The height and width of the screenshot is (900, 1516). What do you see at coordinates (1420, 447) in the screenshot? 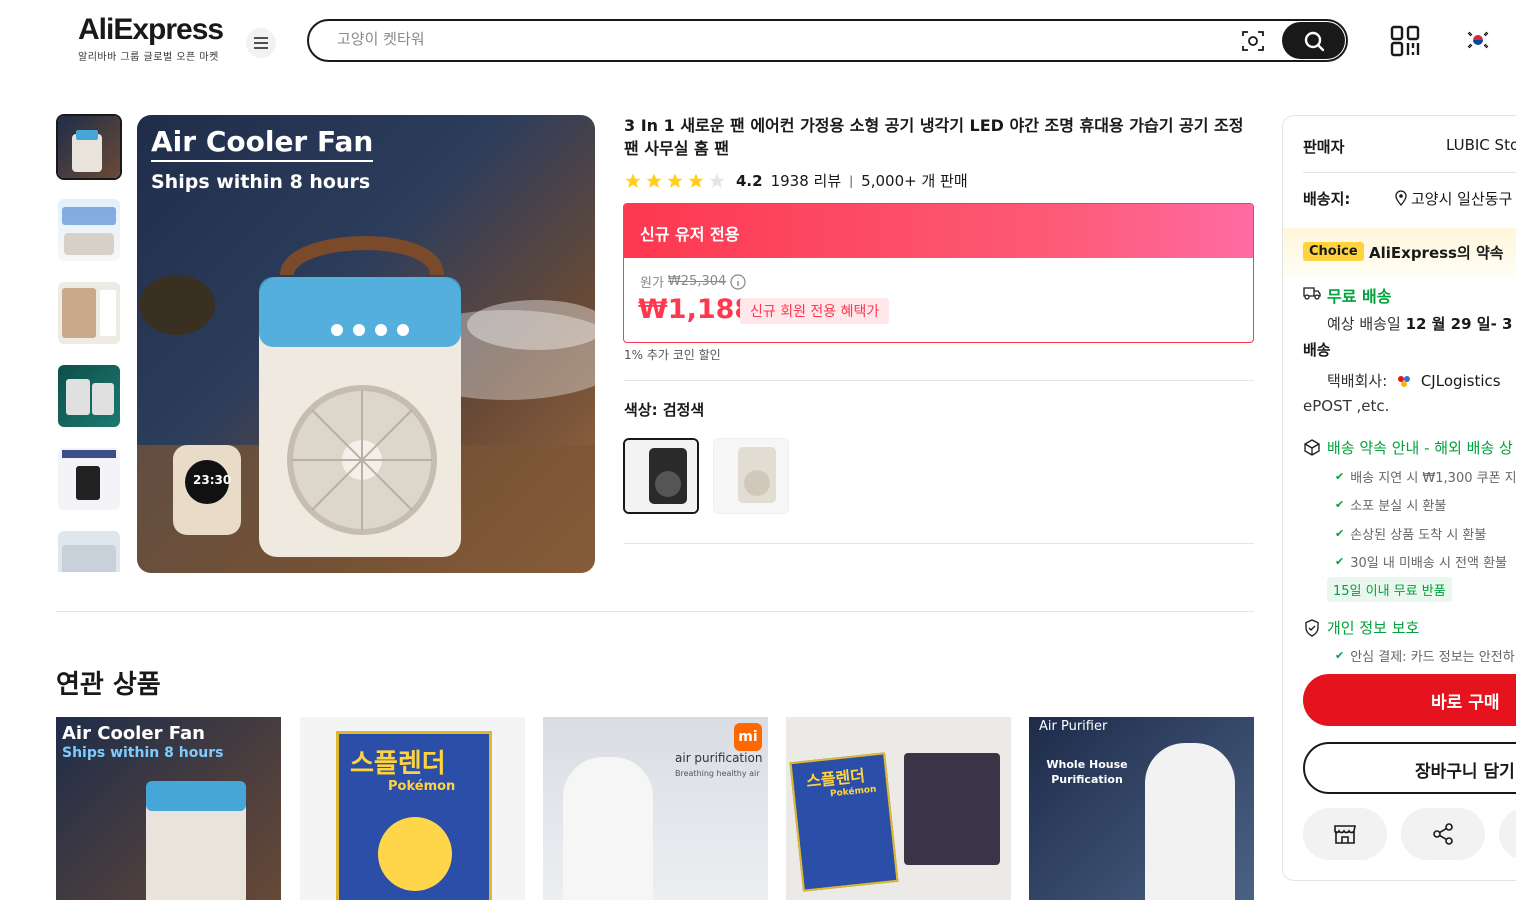
I see `delivery-promise-link: 배송 약속 안내 - 해외 배송 상` at bounding box center [1420, 447].